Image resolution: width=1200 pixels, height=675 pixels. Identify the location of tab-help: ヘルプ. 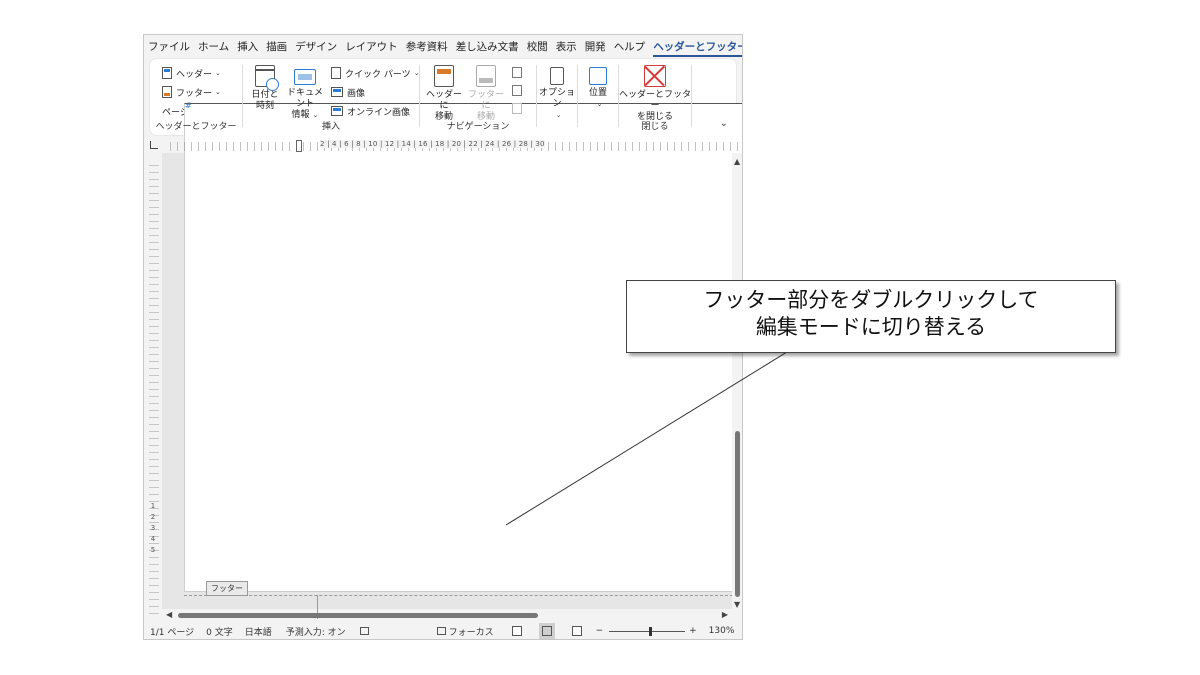
(630, 47).